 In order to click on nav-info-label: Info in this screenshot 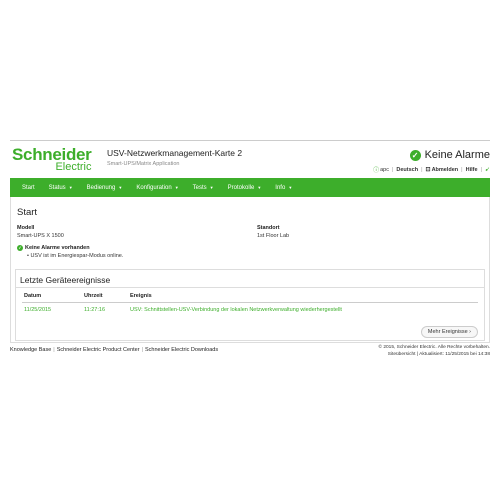, I will do `click(280, 187)`.